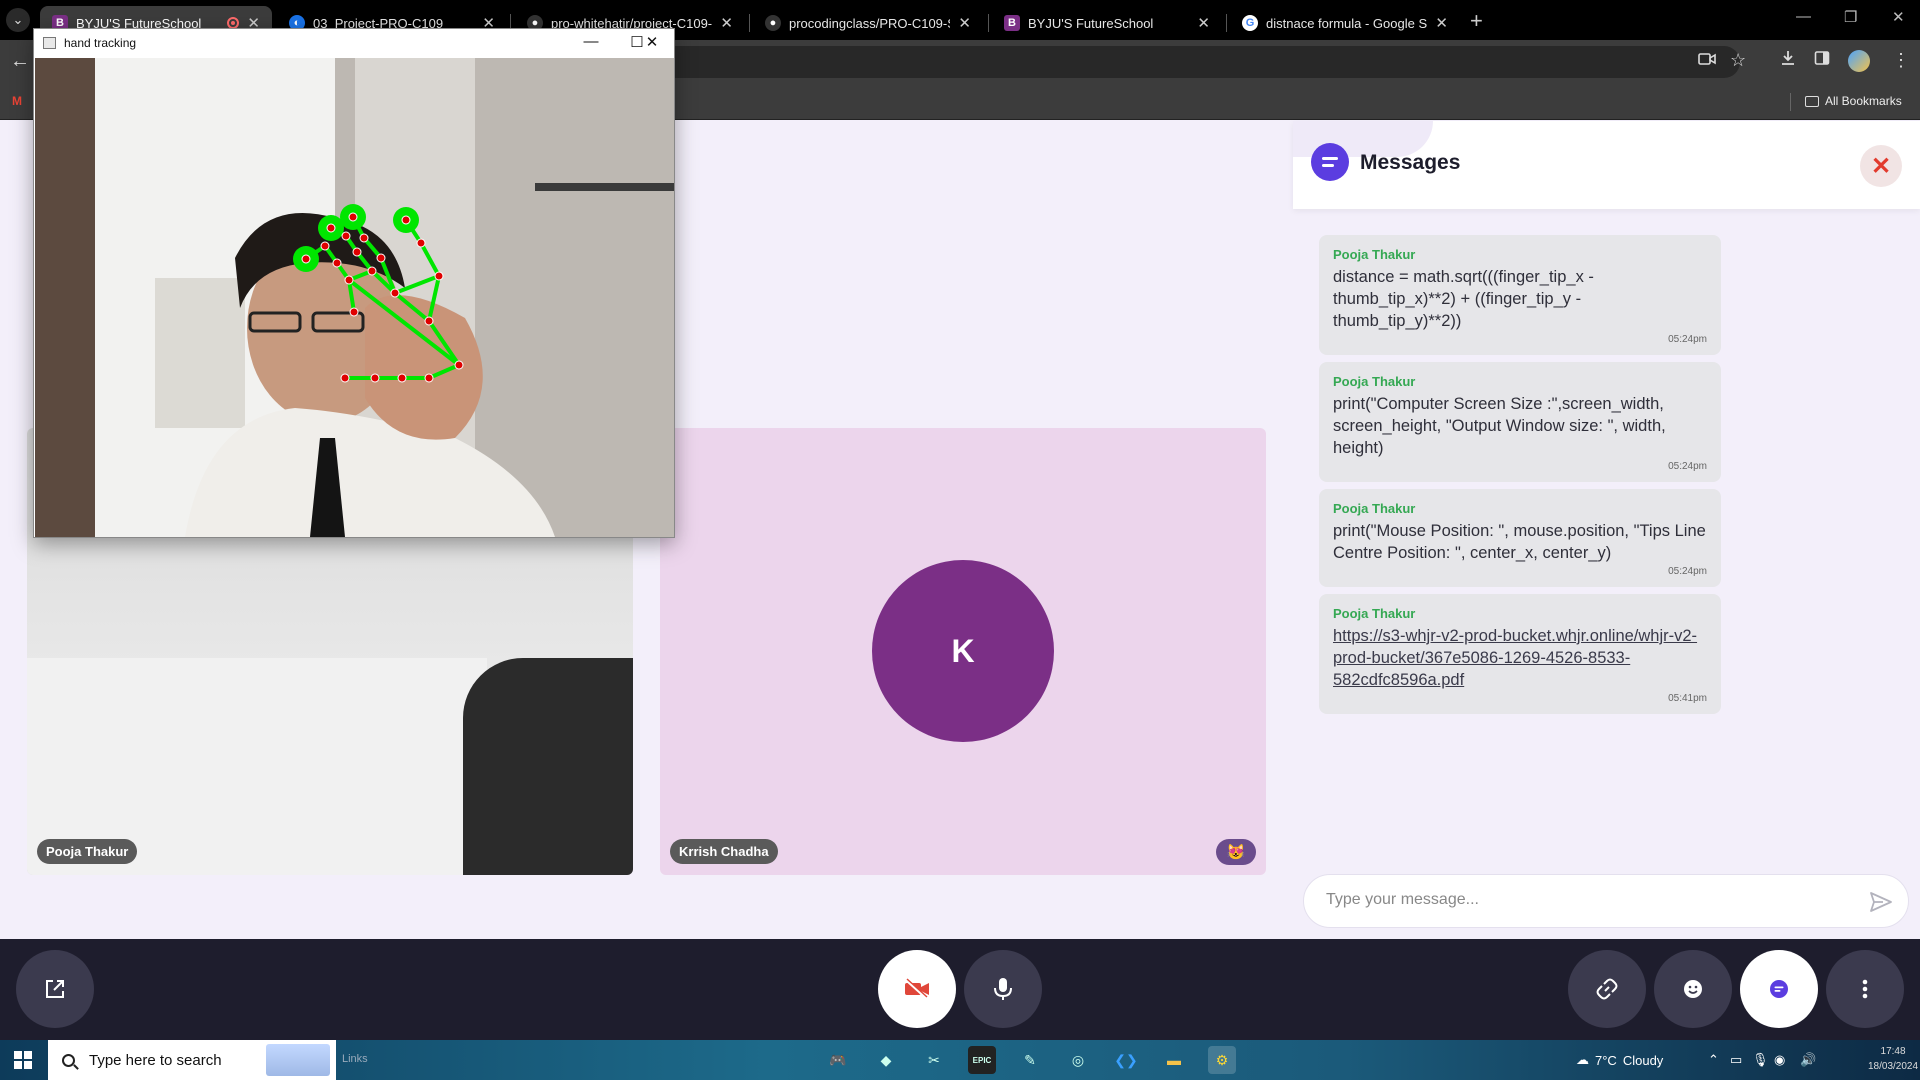  What do you see at coordinates (1030, 1060) in the screenshot?
I see `sketch-app-icon: ✎` at bounding box center [1030, 1060].